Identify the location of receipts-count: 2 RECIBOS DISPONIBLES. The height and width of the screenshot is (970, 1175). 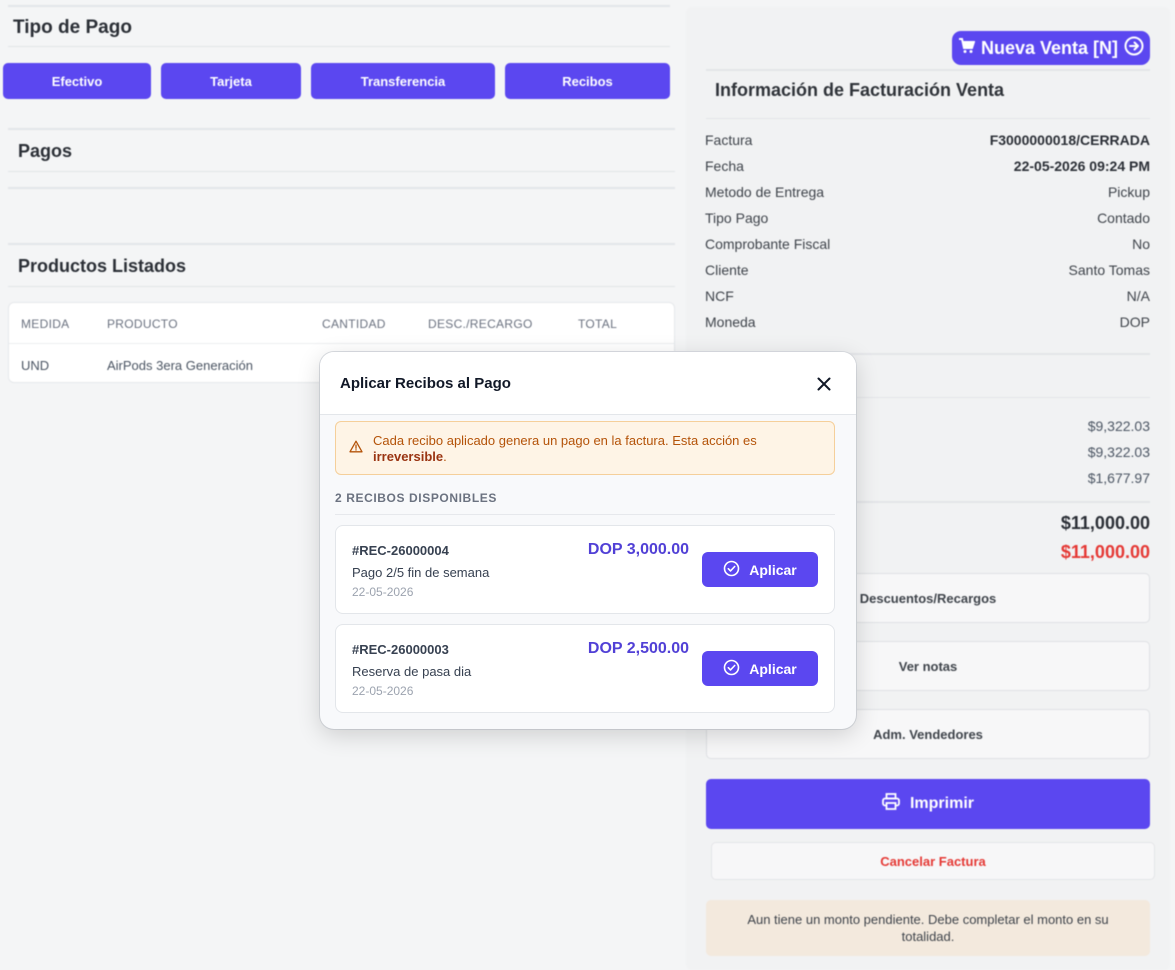
(416, 498).